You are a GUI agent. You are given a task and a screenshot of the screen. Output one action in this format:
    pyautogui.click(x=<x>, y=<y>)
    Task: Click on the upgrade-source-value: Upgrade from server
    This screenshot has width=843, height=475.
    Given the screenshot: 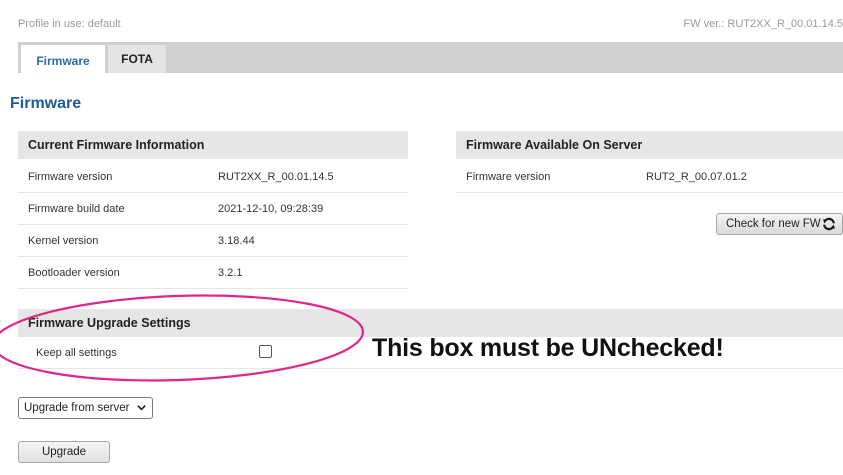 What is the action you would take?
    pyautogui.click(x=77, y=408)
    